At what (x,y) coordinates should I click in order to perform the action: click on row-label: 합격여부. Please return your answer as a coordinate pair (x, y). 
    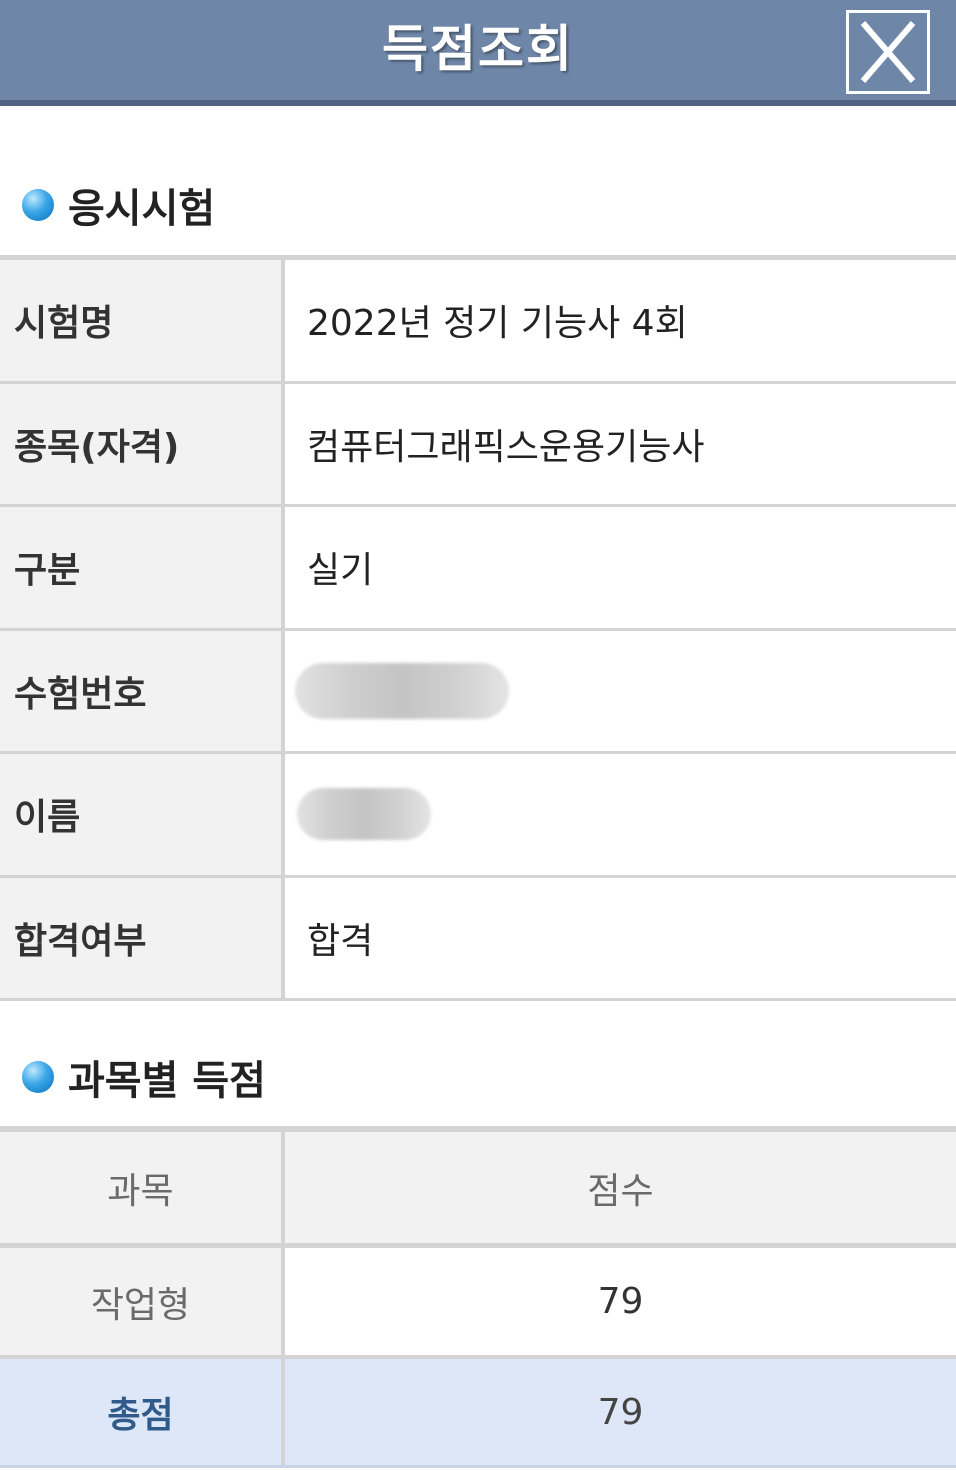
    Looking at the image, I should click on (142, 937).